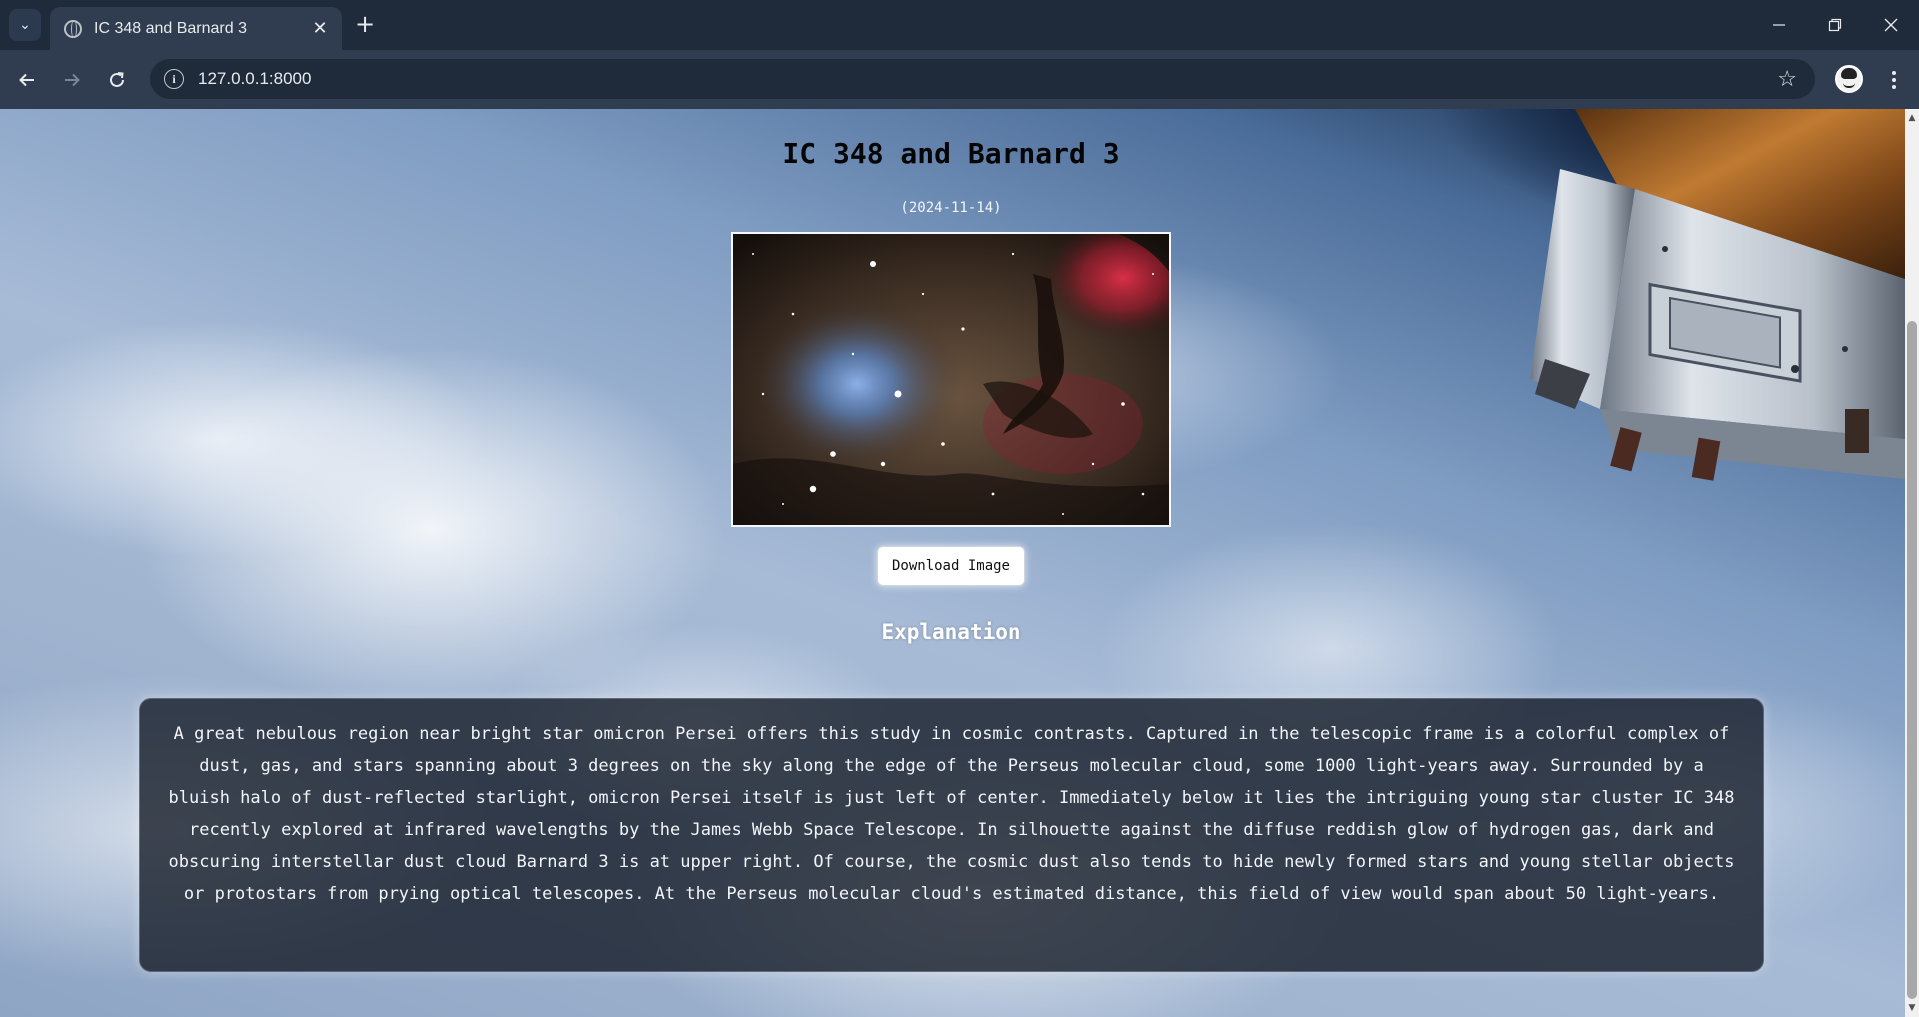 This screenshot has width=1919, height=1017. I want to click on apod-image, so click(951, 379).